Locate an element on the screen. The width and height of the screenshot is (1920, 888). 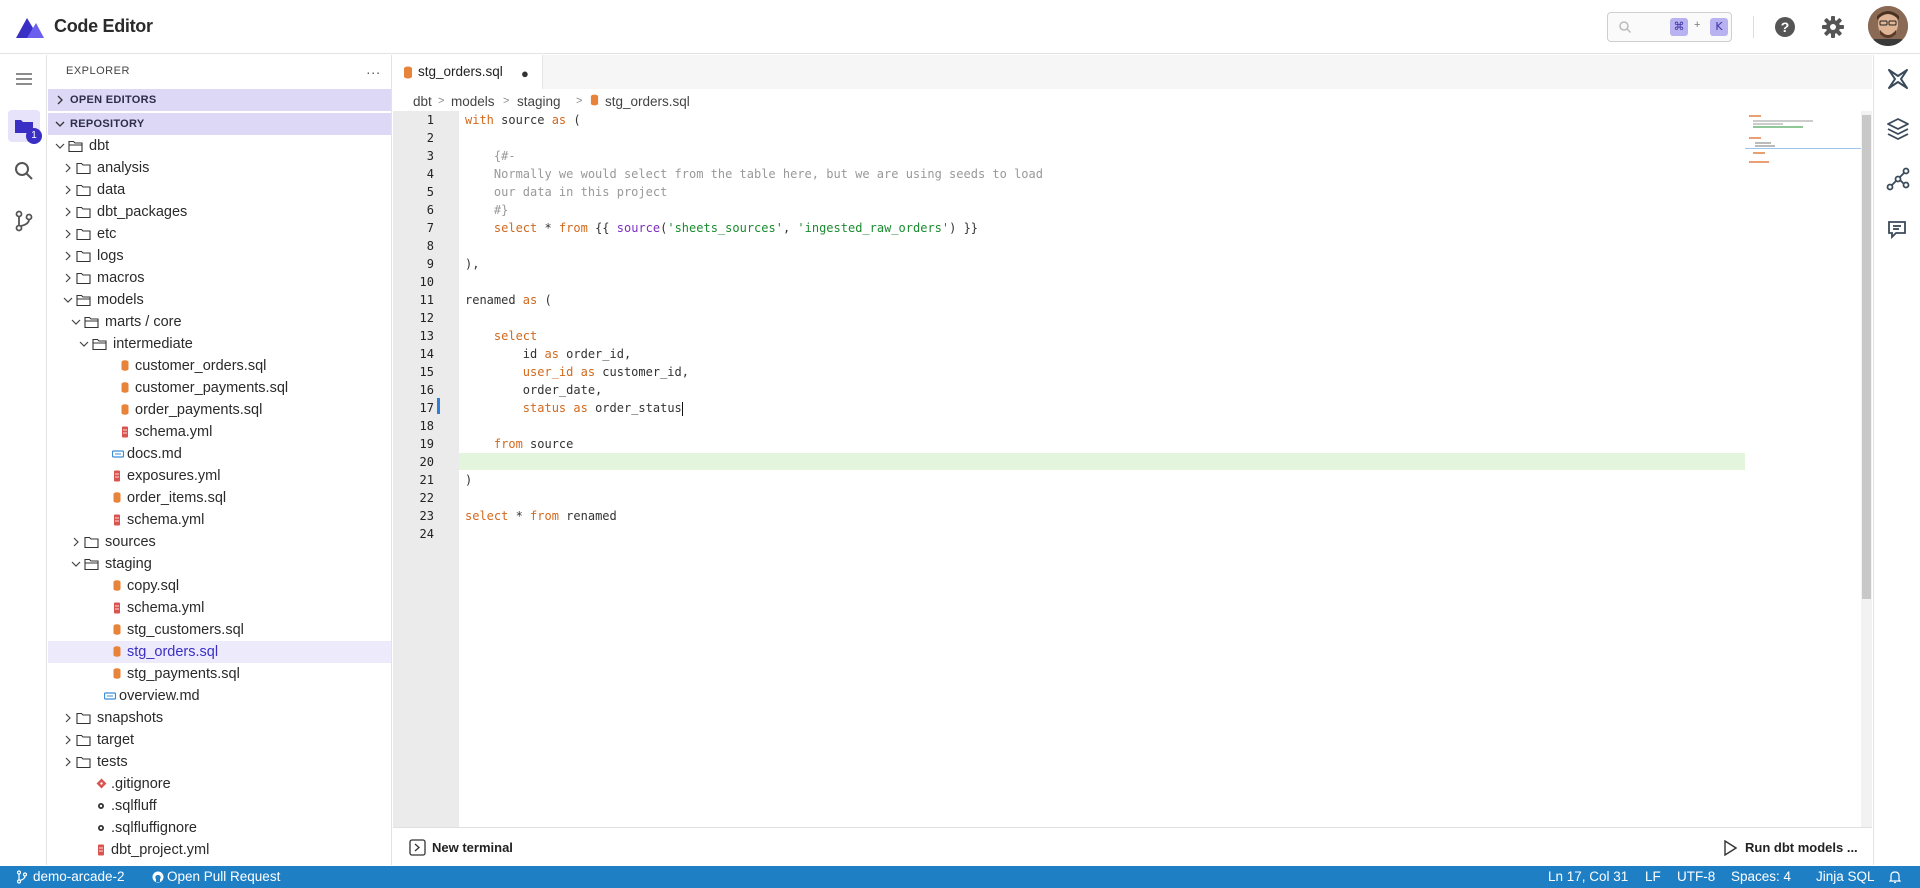
search-icon is located at coordinates (1625, 27).